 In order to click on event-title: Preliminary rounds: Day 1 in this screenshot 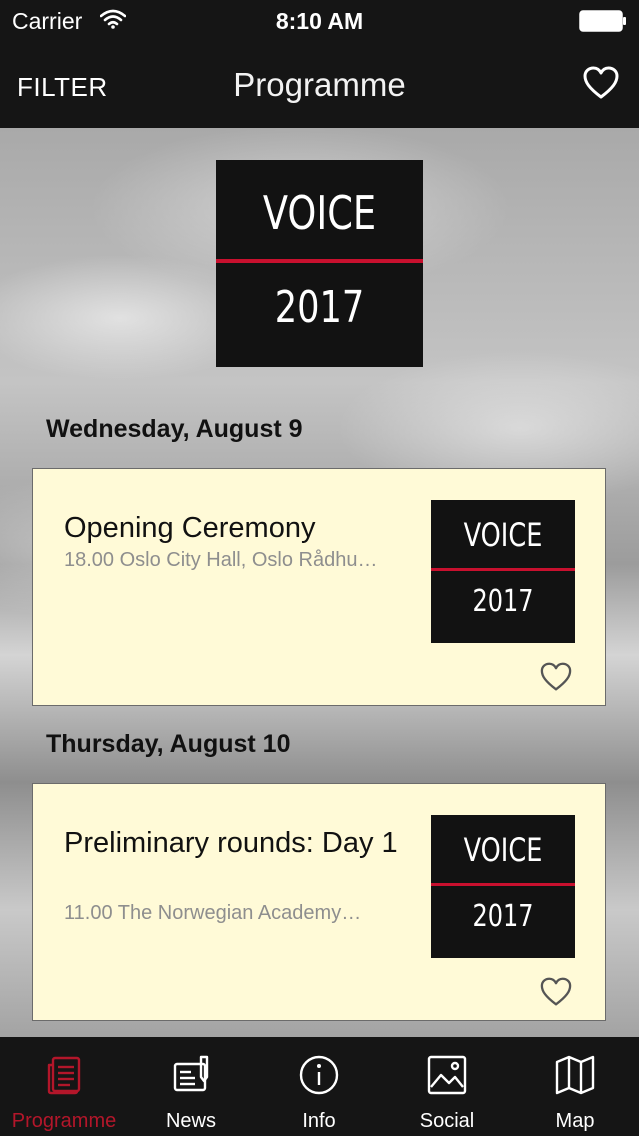, I will do `click(231, 843)`.